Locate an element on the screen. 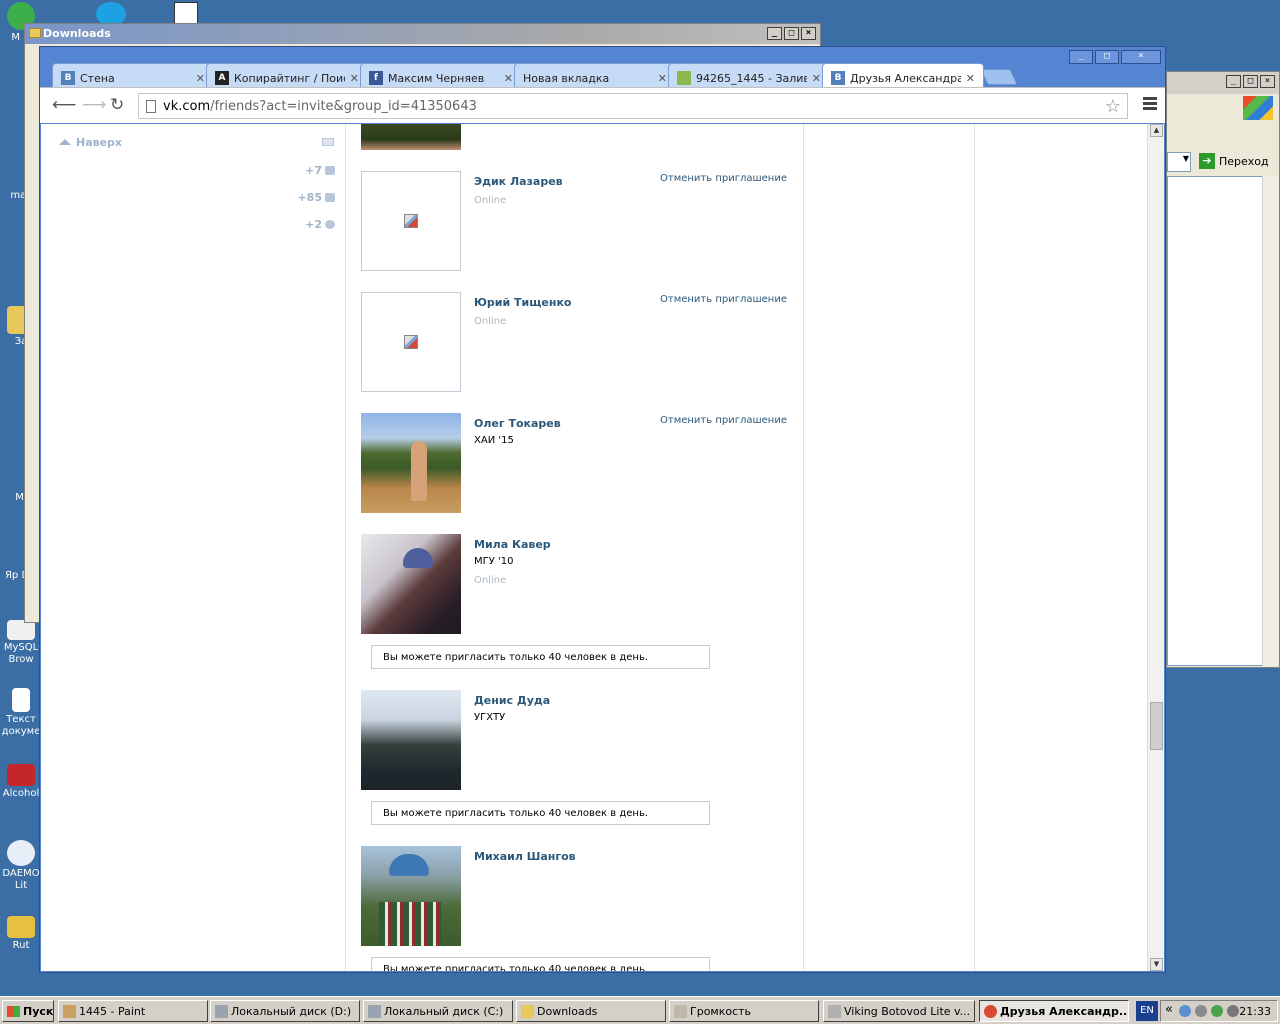  bookmark-star-icon: ☆ is located at coordinates (1113, 106).